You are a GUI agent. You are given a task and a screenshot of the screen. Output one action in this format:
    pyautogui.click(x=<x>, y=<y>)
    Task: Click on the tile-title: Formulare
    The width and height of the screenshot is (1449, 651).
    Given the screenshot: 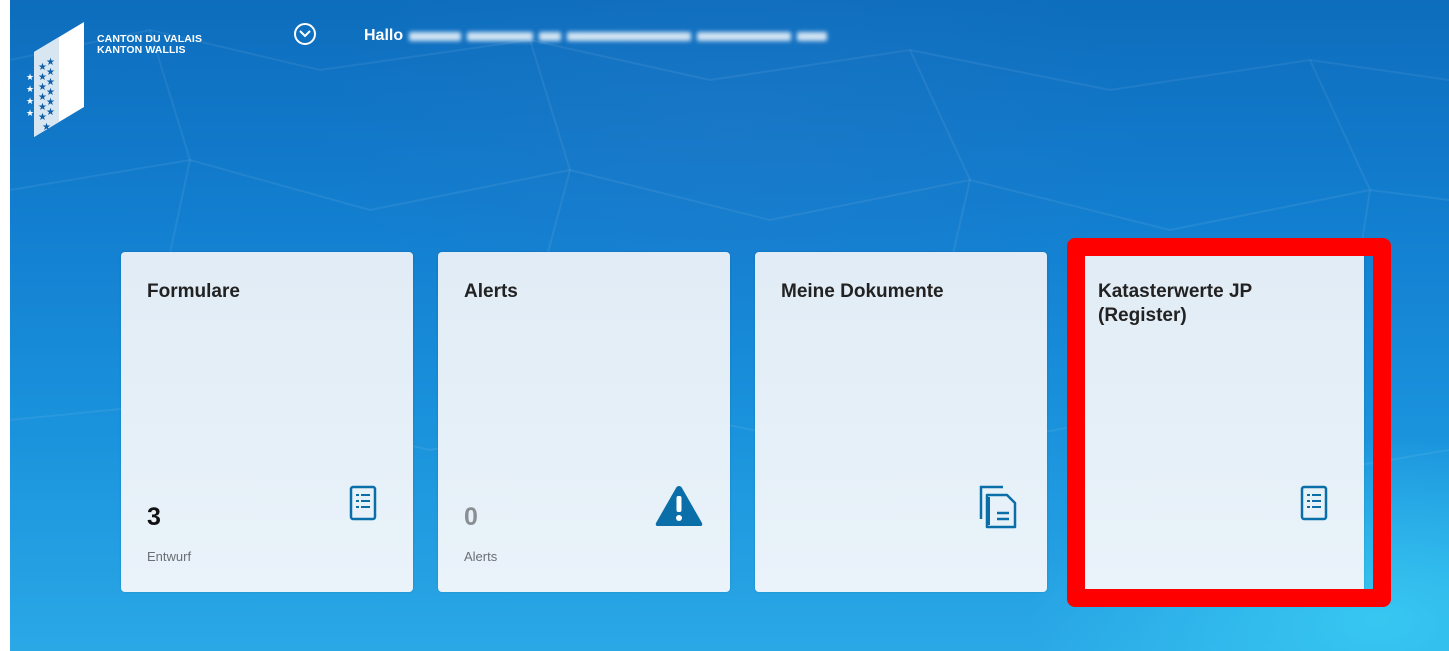 What is the action you would take?
    pyautogui.click(x=193, y=291)
    